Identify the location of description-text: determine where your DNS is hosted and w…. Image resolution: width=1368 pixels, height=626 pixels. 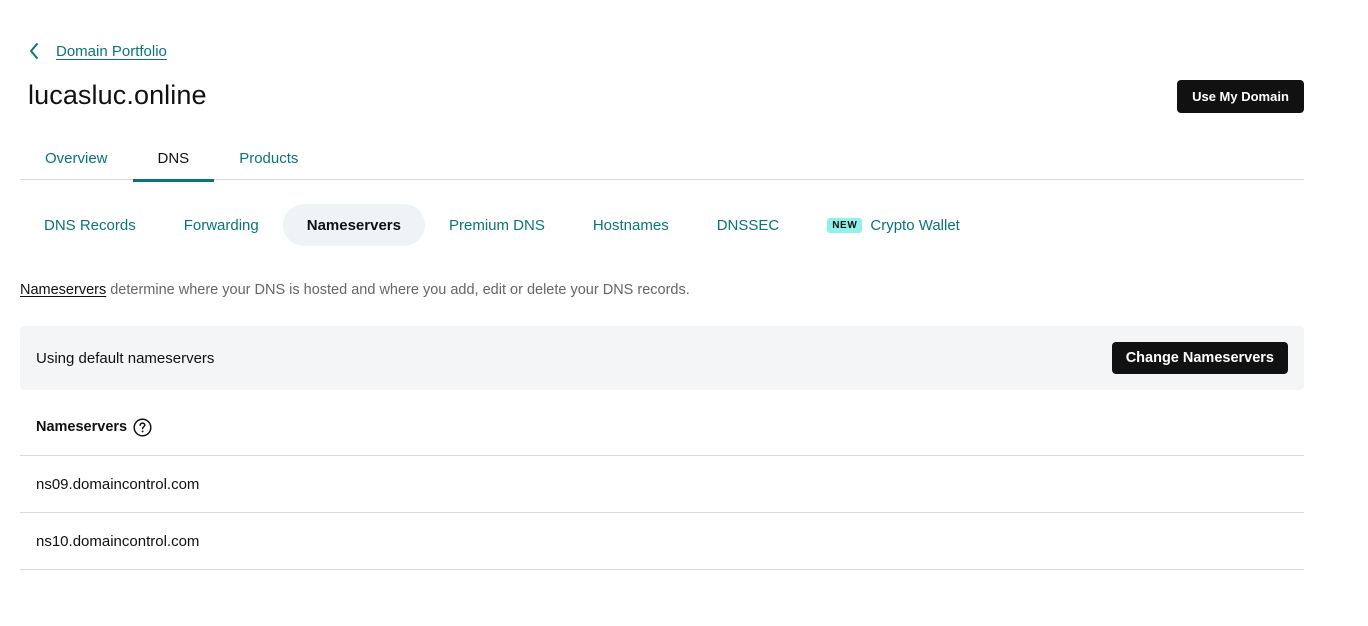
(398, 290).